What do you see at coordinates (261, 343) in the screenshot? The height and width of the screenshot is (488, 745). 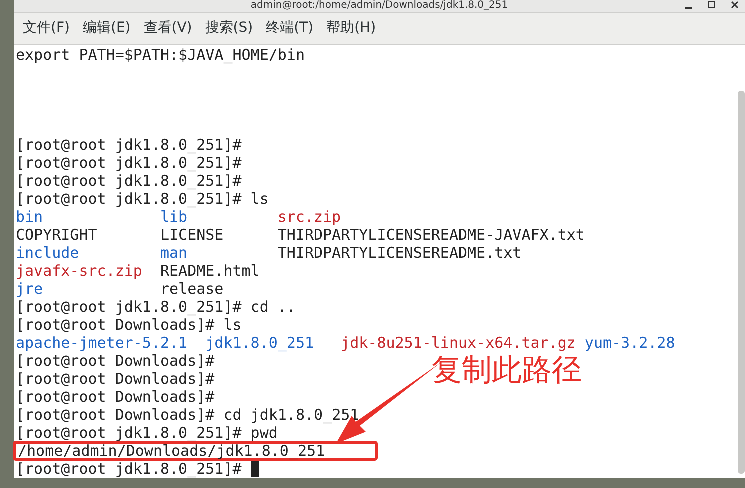 I see `terminal-text: jdk1.8.0_251` at bounding box center [261, 343].